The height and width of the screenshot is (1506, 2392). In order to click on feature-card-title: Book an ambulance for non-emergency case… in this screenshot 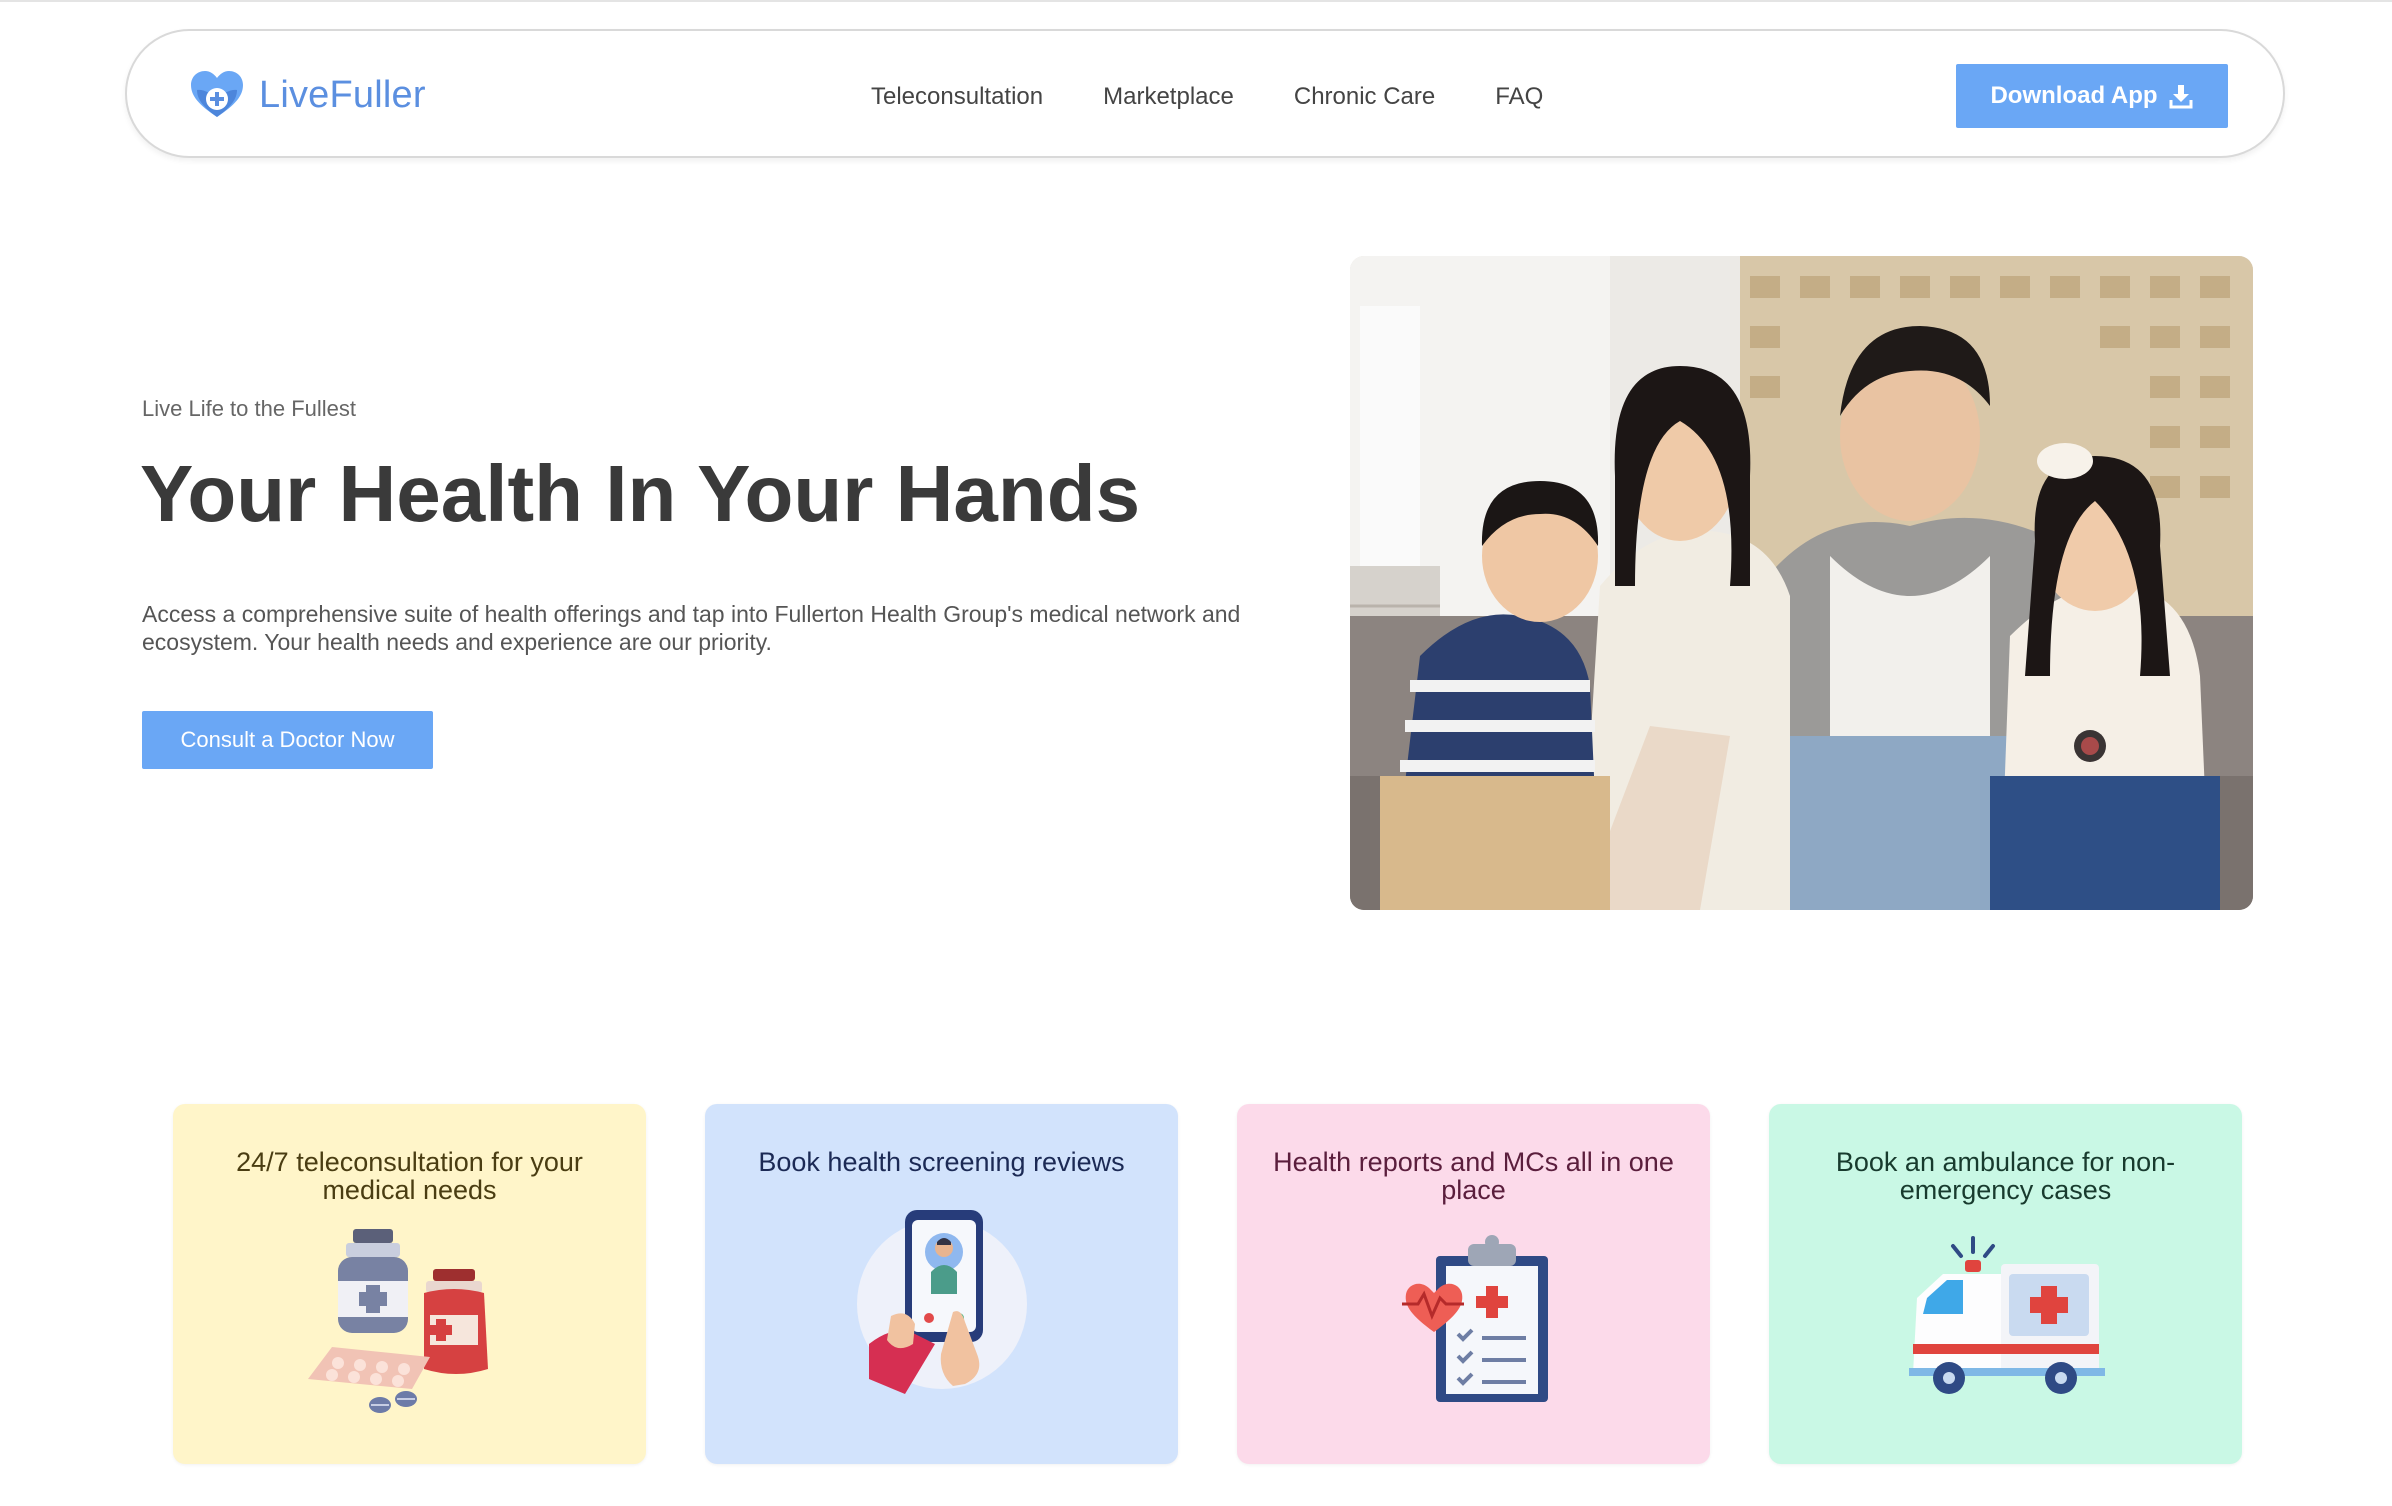, I will do `click(2005, 1176)`.